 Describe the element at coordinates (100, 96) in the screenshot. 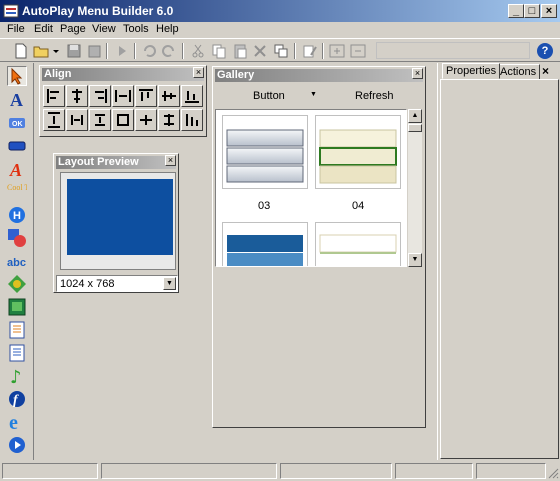

I see `align-right-icon` at that location.